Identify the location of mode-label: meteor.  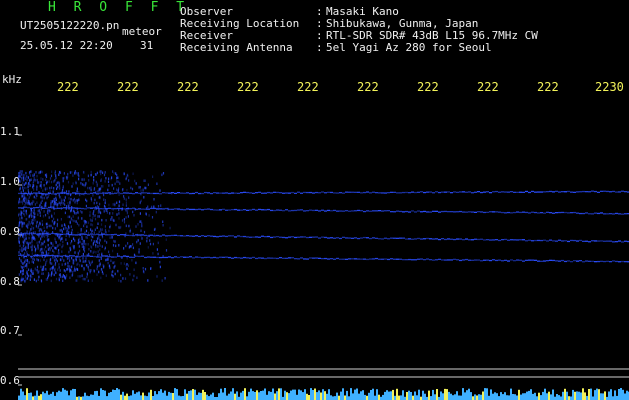
(142, 31).